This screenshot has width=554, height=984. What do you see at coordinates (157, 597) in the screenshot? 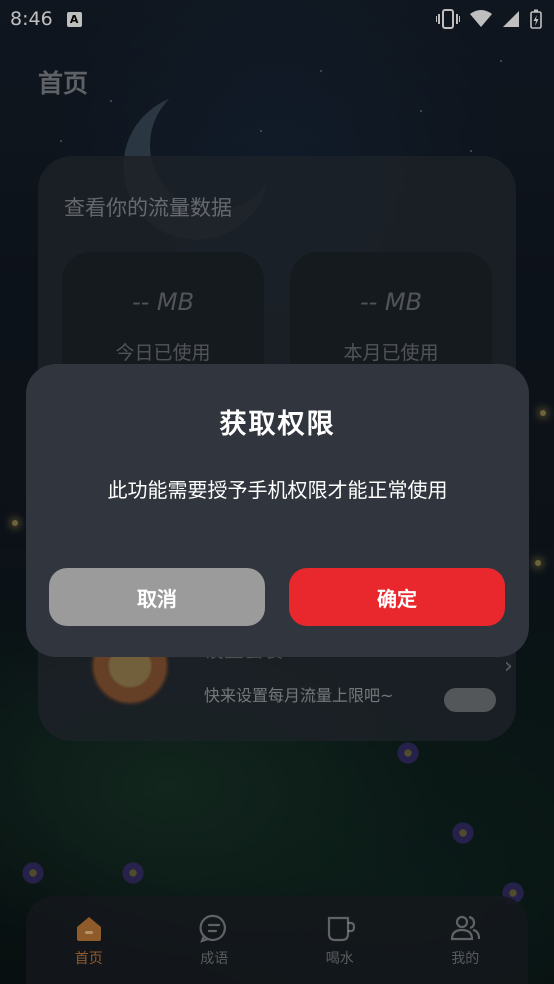
I see `cancel-button: 取消` at bounding box center [157, 597].